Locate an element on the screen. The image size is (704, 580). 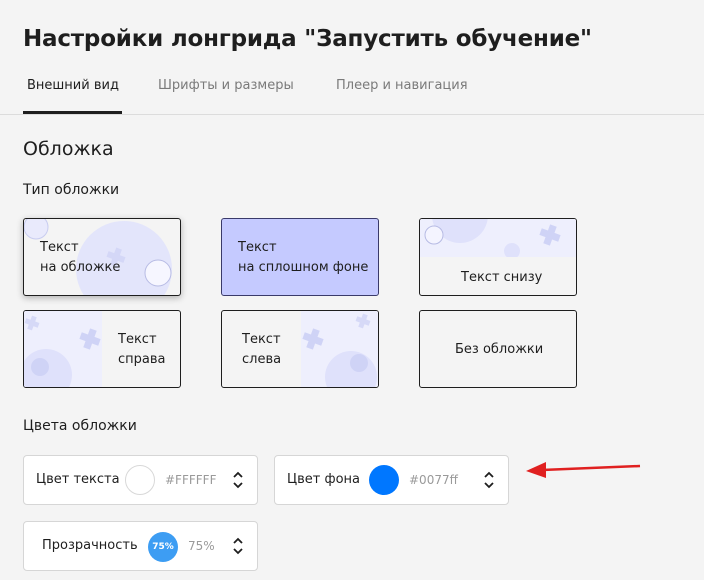
text-color-value: #FFFFFF is located at coordinates (190, 480).